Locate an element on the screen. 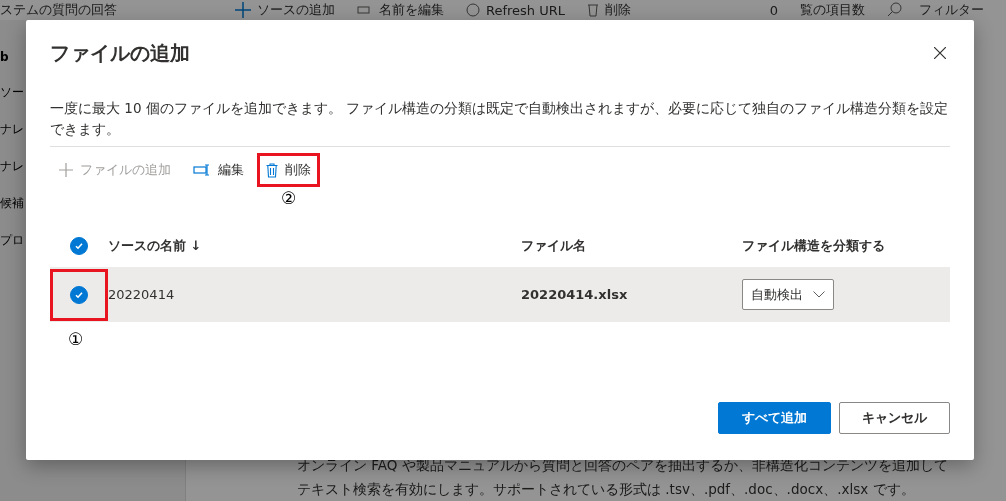 The image size is (1006, 501). column-header: ファイル名 is located at coordinates (554, 246).